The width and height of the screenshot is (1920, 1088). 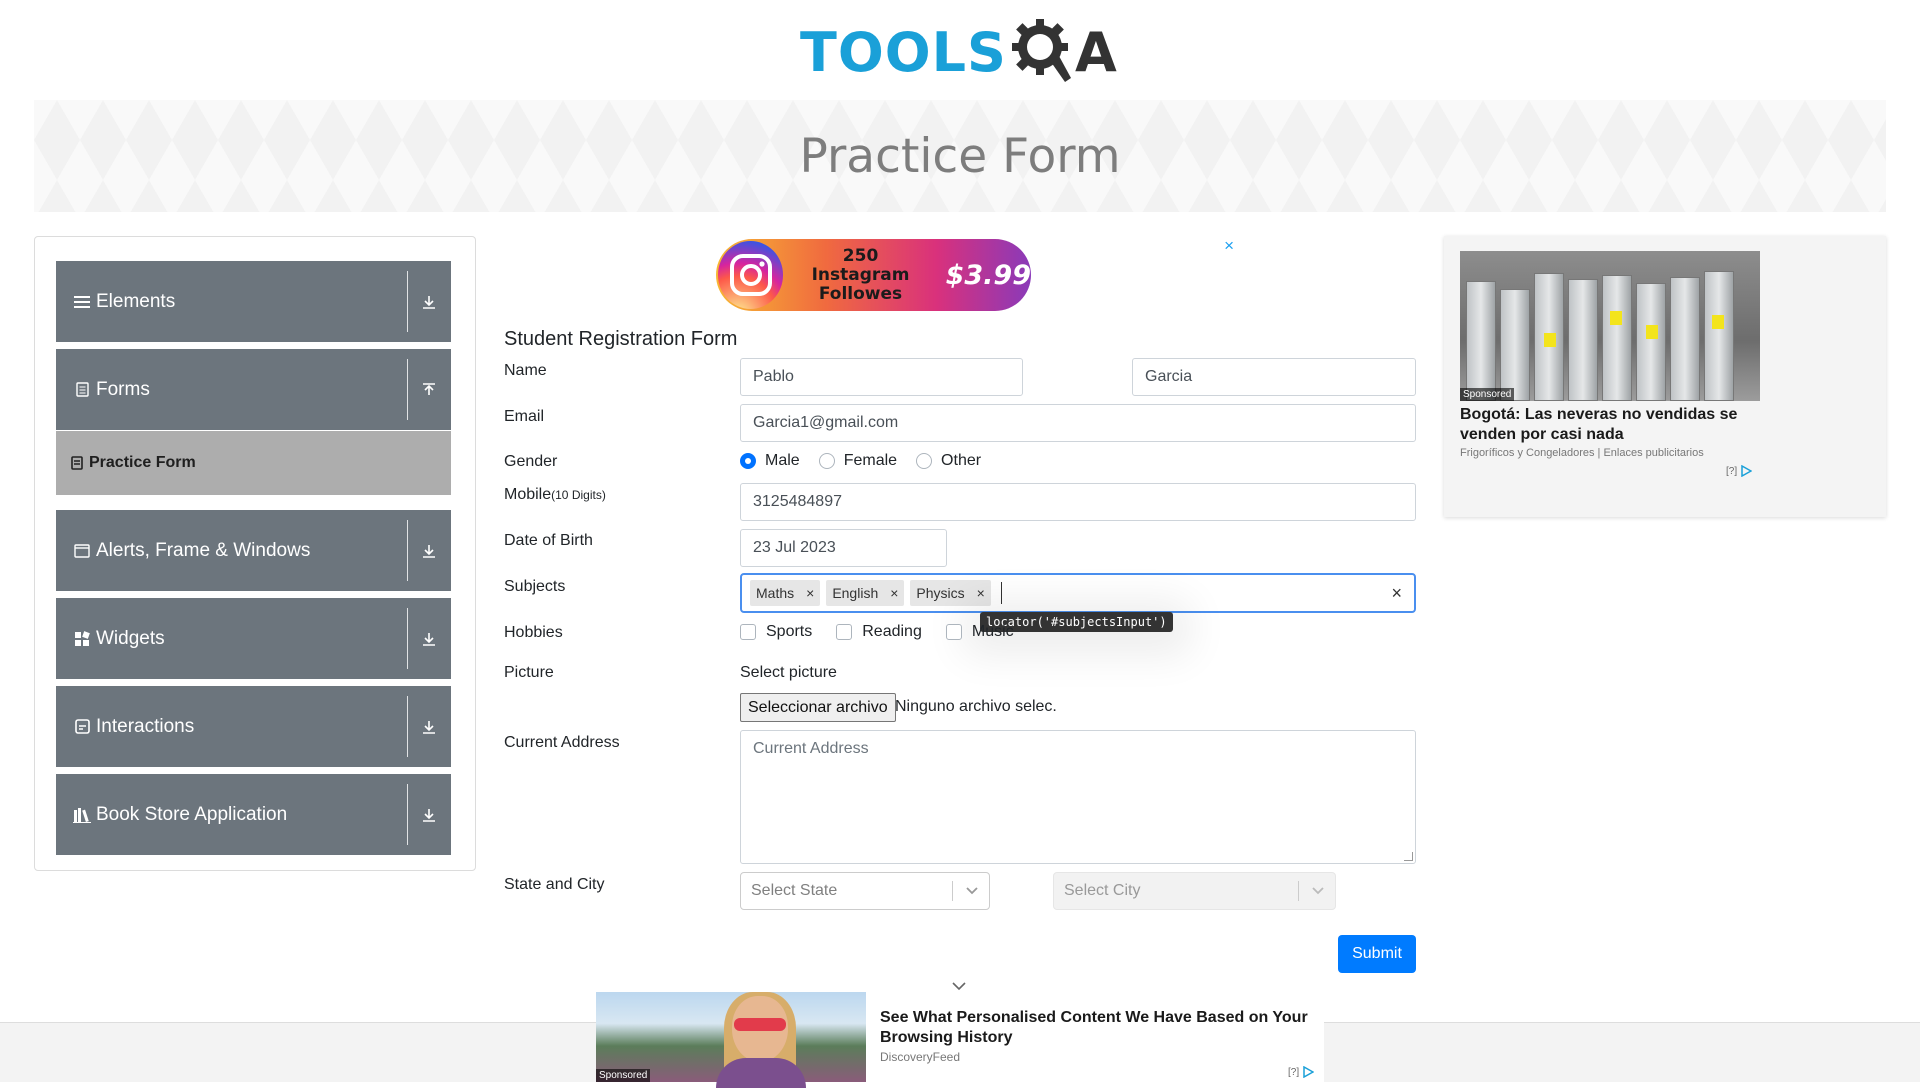 What do you see at coordinates (253, 389) in the screenshot?
I see `sidebar-group-forms: Forms` at bounding box center [253, 389].